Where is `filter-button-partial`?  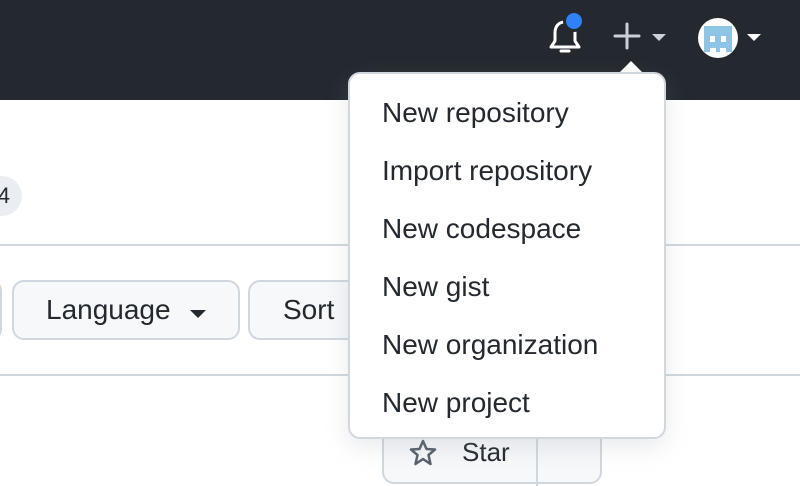 filter-button-partial is located at coordinates (1, 310).